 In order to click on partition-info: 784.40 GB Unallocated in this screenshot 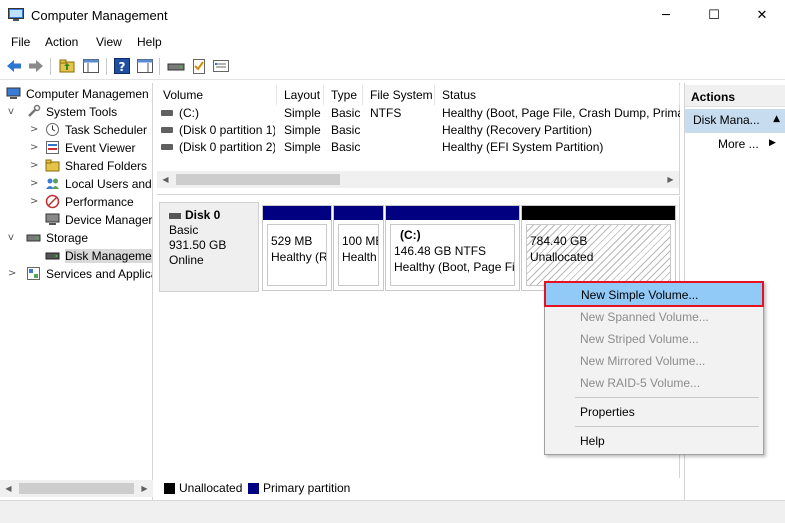, I will do `click(598, 255)`.